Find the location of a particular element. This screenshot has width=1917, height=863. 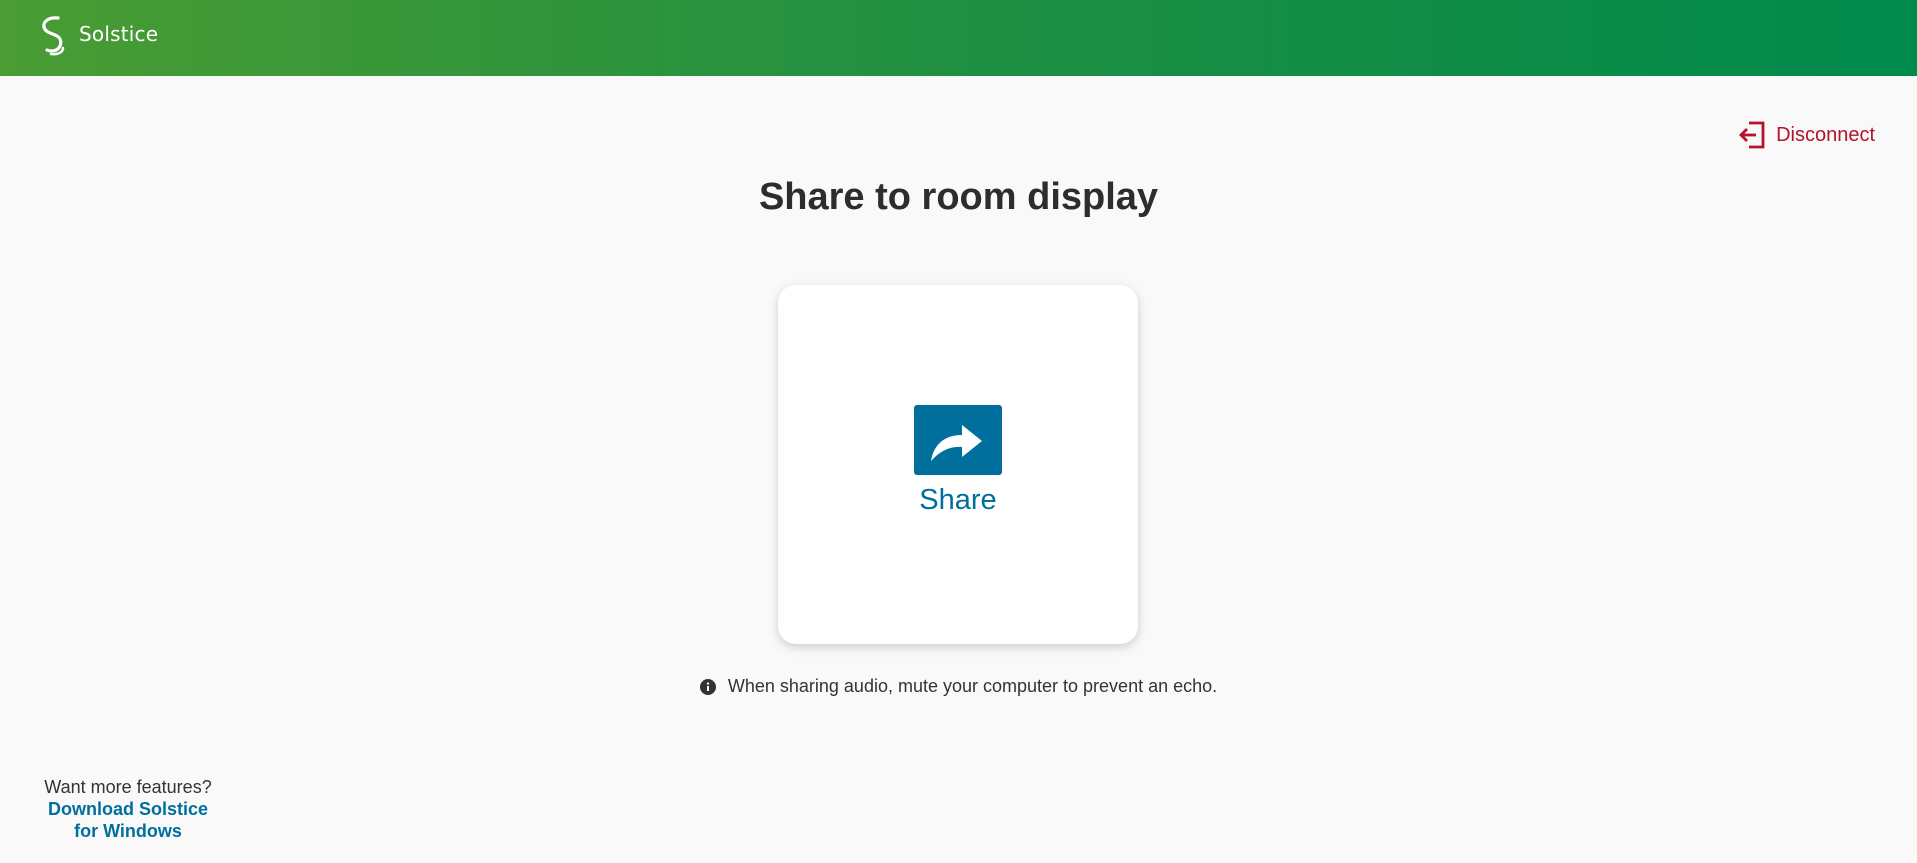

share-label: Share is located at coordinates (958, 500).